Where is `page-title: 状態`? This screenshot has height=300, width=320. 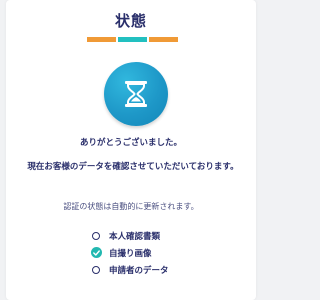
page-title: 状態 is located at coordinates (130, 21).